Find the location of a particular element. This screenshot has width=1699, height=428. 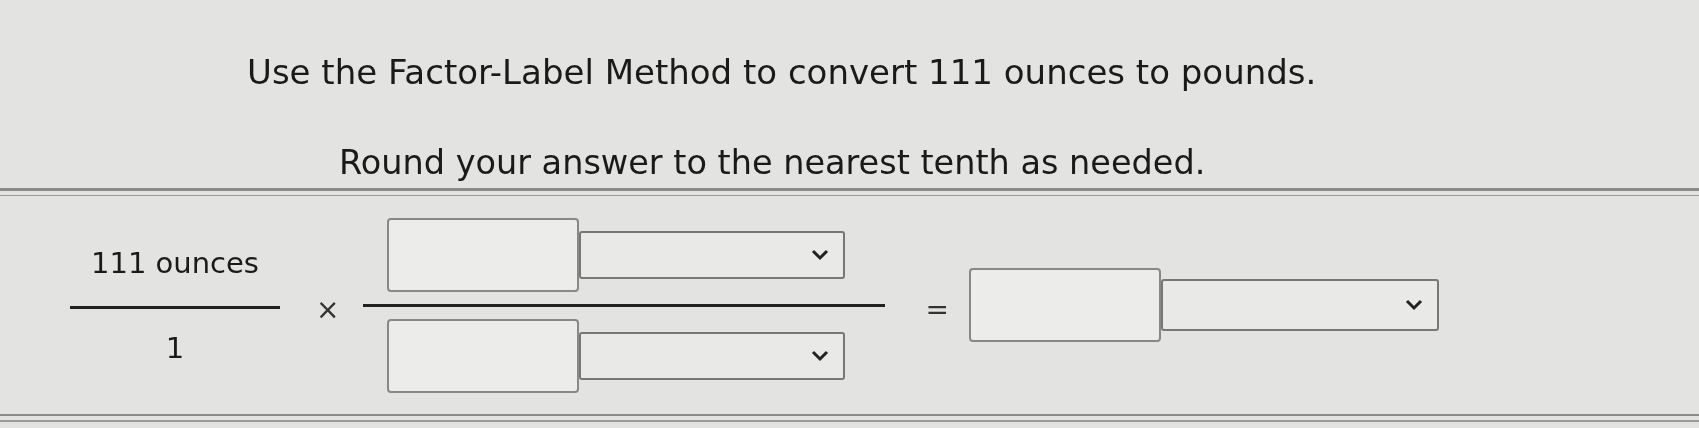

equals-sign: = is located at coordinates (937, 309).